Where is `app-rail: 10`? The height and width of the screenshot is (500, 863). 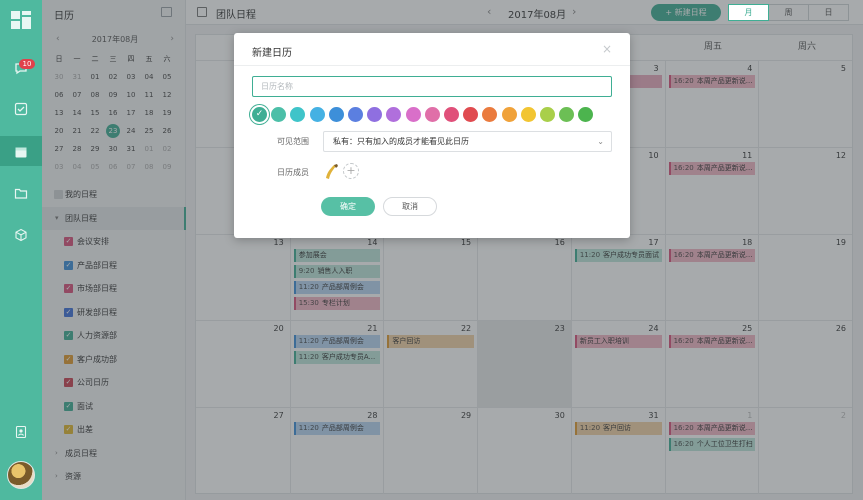 app-rail: 10 is located at coordinates (21, 250).